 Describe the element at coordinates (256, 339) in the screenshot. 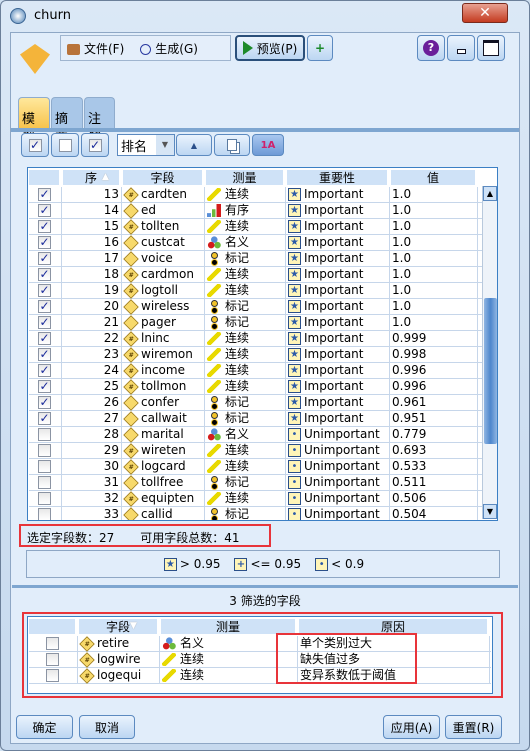

I see `table-row: ✓ 22 # lninc 连续 ★ Important 0.999` at that location.